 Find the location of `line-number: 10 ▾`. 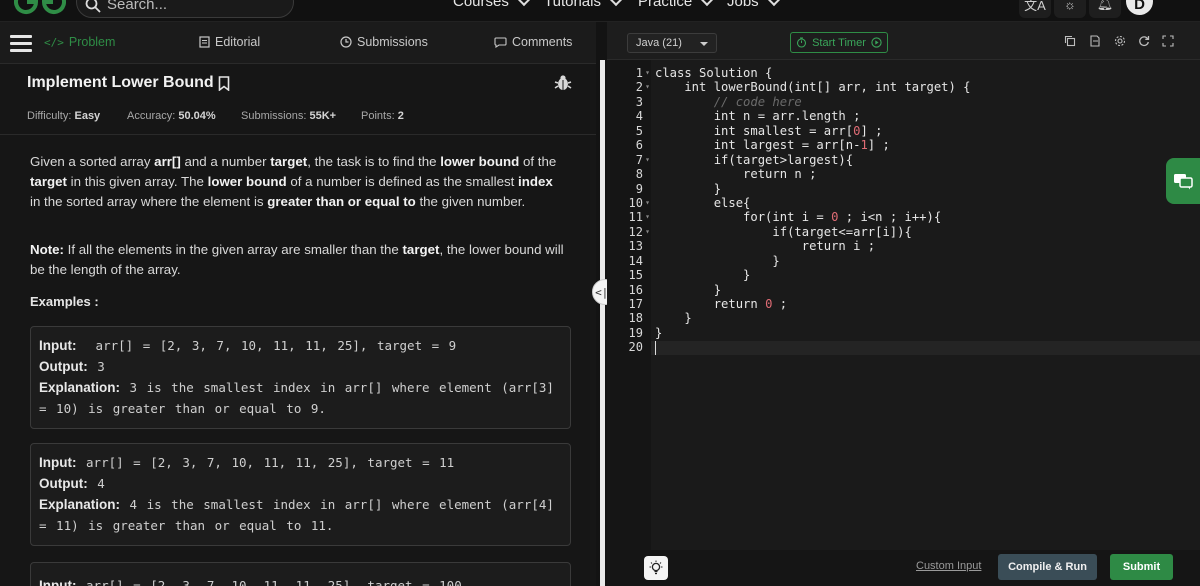

line-number: 10 ▾ is located at coordinates (639, 202).